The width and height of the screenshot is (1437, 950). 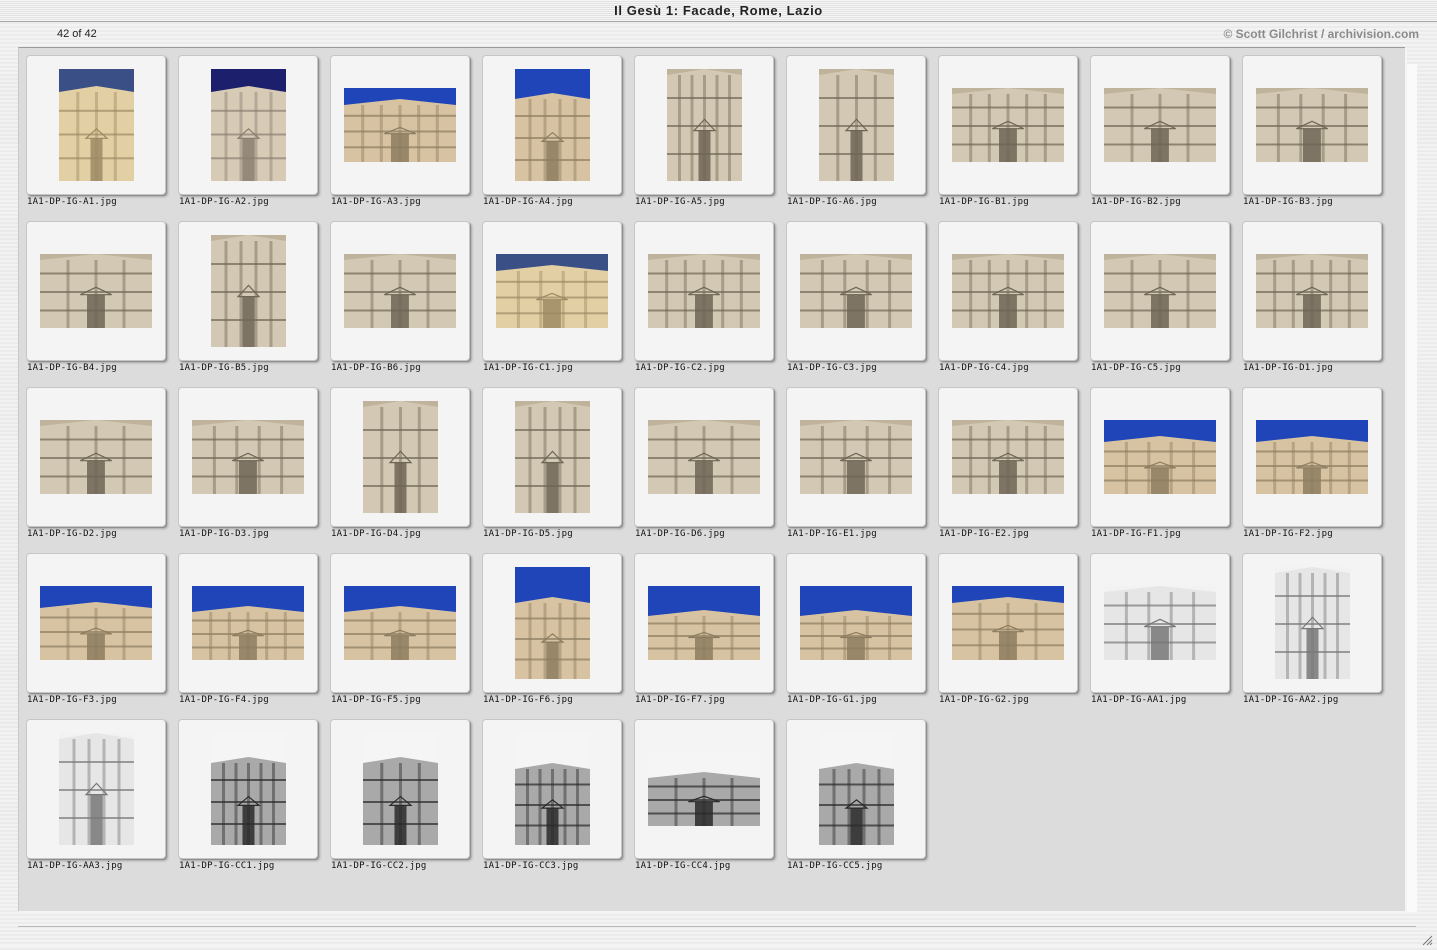 I want to click on thumbnail-item: 1A1-DP-IG-F5.jpg, so click(x=400, y=629).